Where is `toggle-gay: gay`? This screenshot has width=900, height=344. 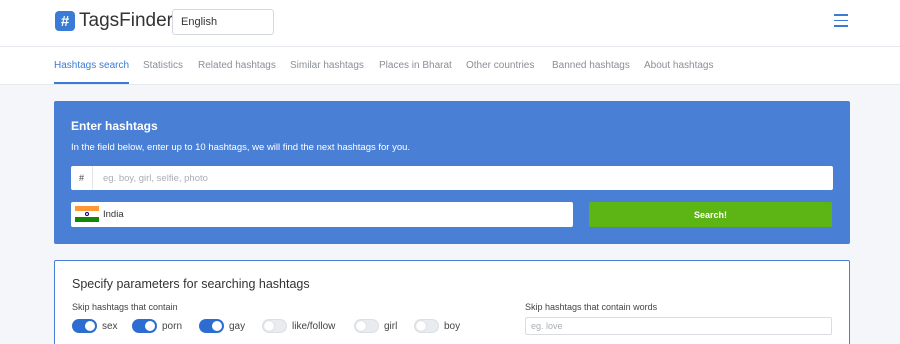
toggle-gay: gay is located at coordinates (222, 326).